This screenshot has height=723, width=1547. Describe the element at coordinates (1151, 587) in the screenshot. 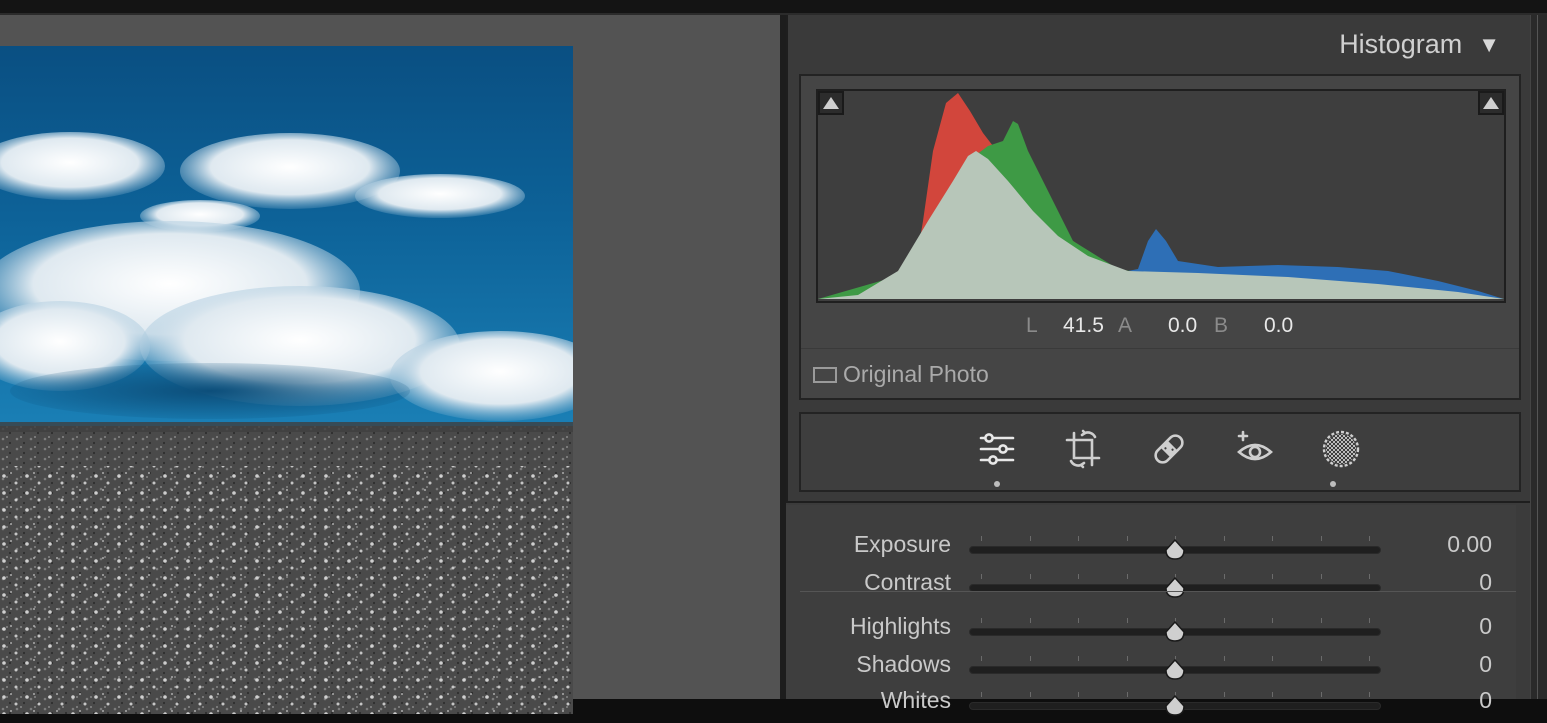

I see `slider-row-contrast: Contrast 0` at that location.